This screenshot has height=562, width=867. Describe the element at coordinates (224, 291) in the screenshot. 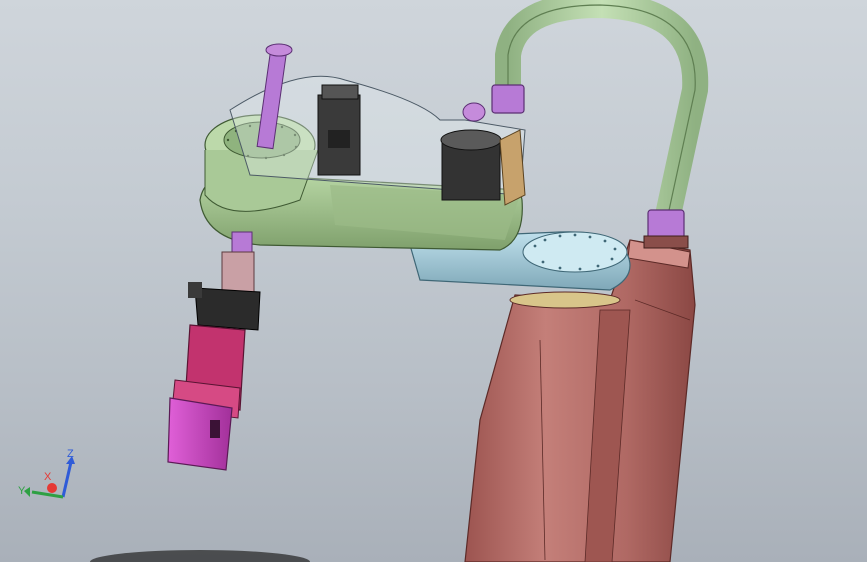

I see `tool-adapter` at that location.